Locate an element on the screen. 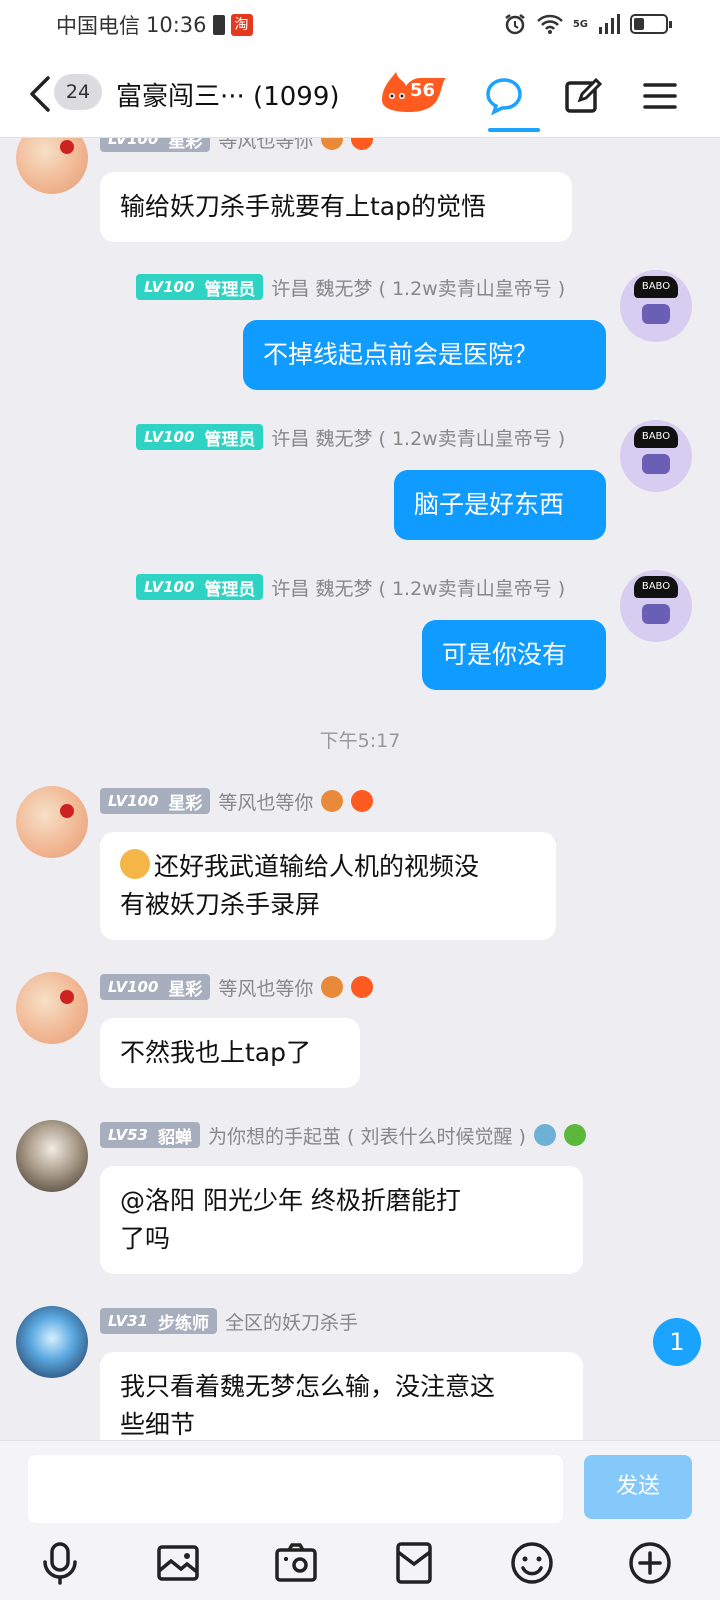 This screenshot has height=1600, width=720. status-left: 中国电信 10:36 淘 is located at coordinates (154, 25).